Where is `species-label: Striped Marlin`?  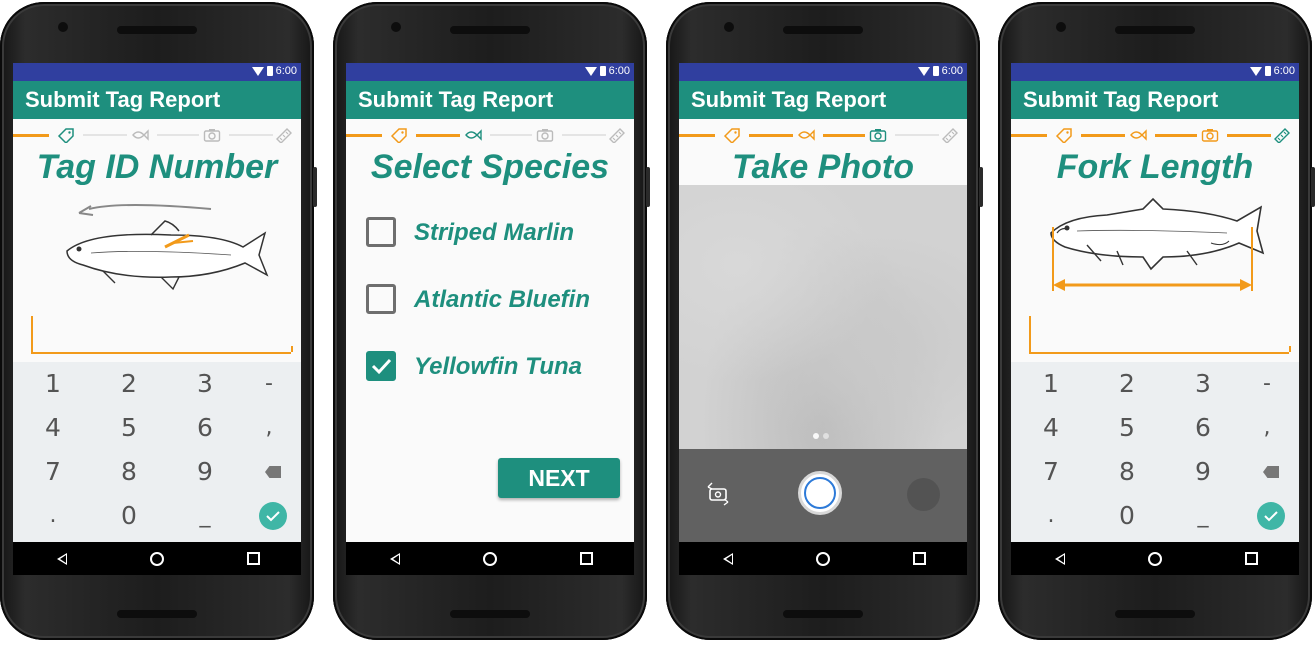
species-label: Striped Marlin is located at coordinates (494, 232).